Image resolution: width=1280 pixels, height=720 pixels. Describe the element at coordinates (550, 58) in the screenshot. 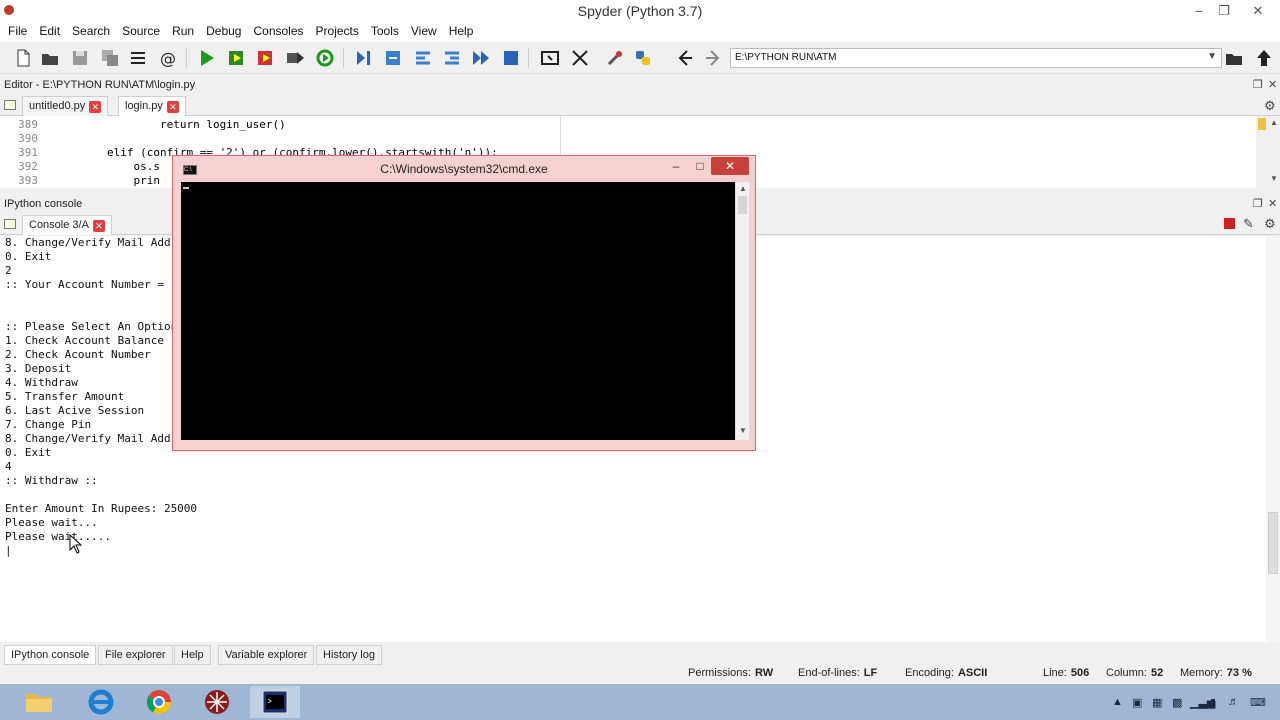

I see `maximize-pane-icon` at that location.